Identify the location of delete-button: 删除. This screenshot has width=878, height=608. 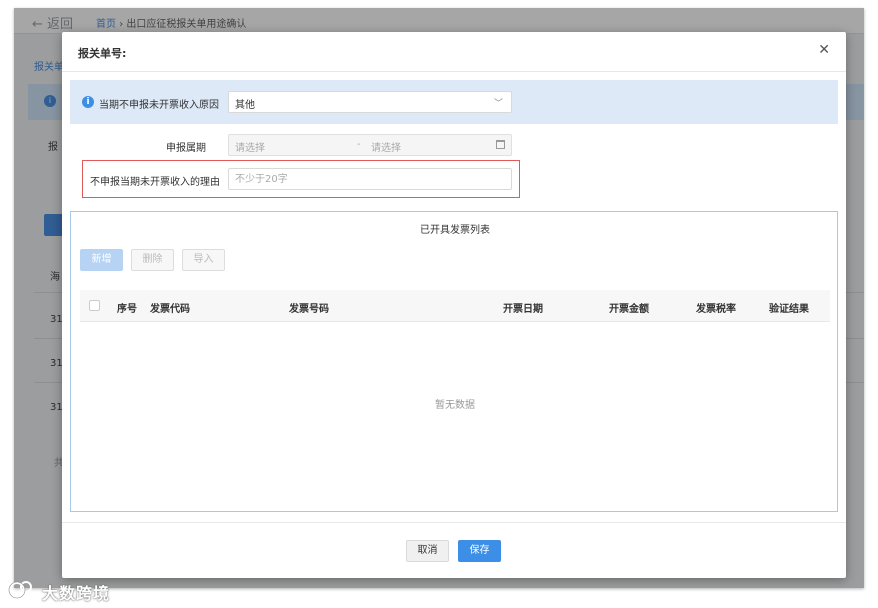
(152, 260).